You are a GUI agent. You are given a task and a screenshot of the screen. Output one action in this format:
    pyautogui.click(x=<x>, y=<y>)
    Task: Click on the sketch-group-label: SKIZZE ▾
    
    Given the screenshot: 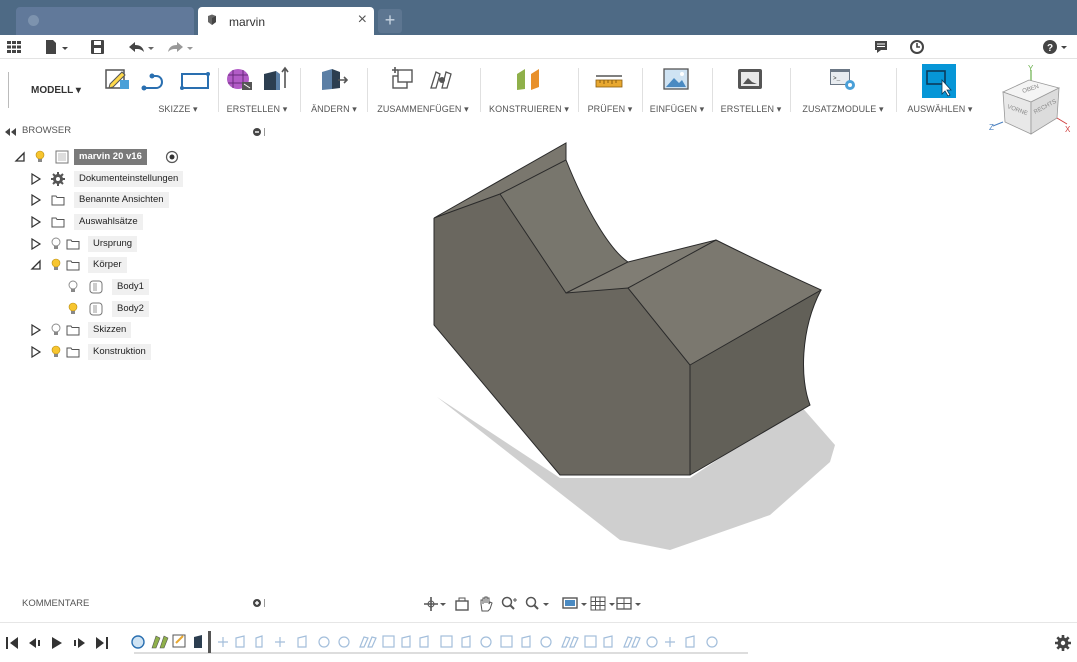 What is the action you would take?
    pyautogui.click(x=178, y=109)
    